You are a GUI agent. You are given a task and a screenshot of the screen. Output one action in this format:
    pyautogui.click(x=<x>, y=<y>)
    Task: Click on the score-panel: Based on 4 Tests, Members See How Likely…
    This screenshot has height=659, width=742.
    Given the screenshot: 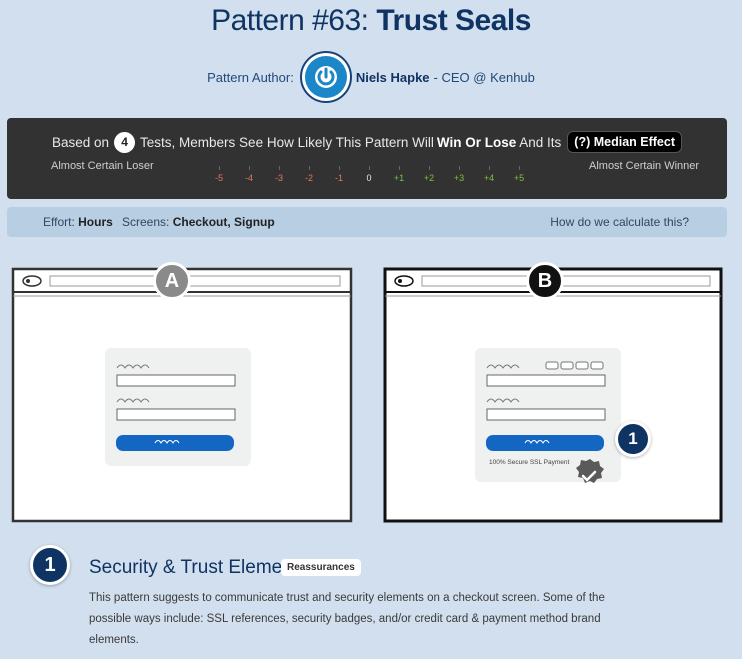 What is the action you would take?
    pyautogui.click(x=367, y=158)
    